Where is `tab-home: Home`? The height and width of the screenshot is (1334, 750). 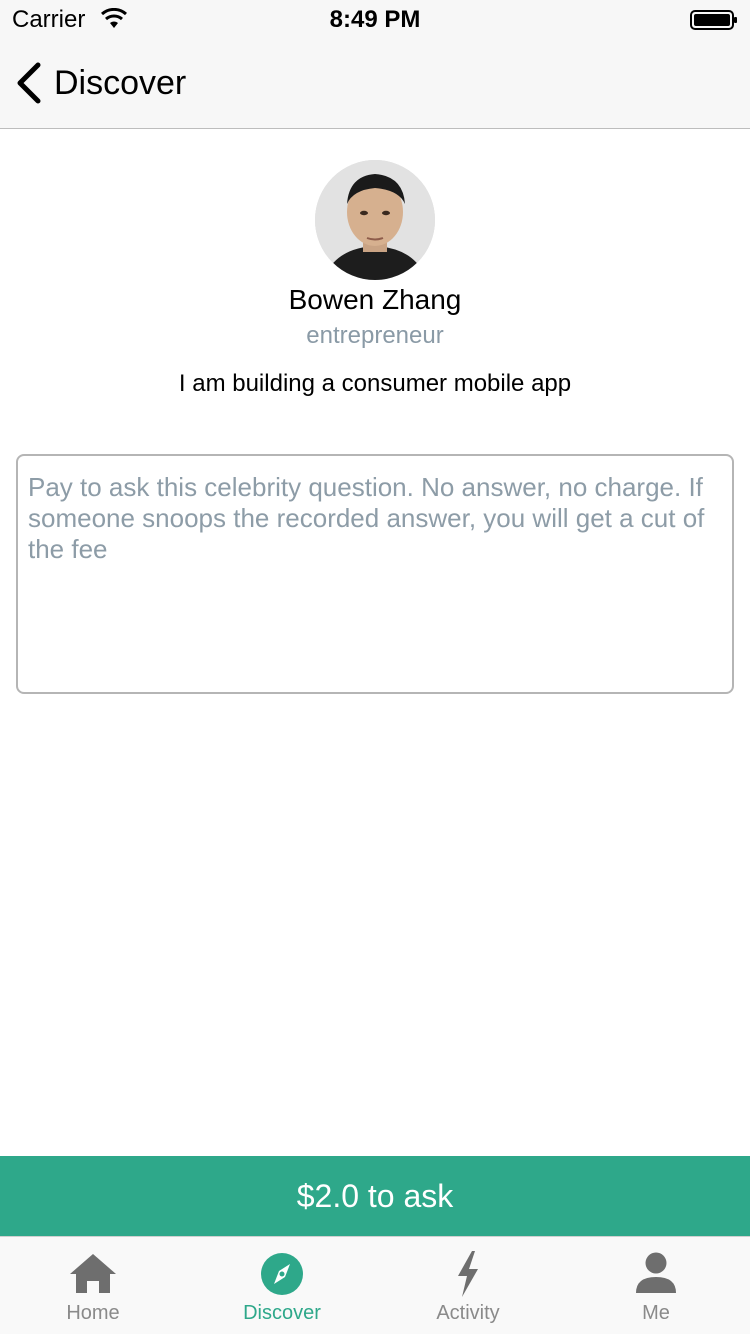
tab-home: Home is located at coordinates (93, 1285).